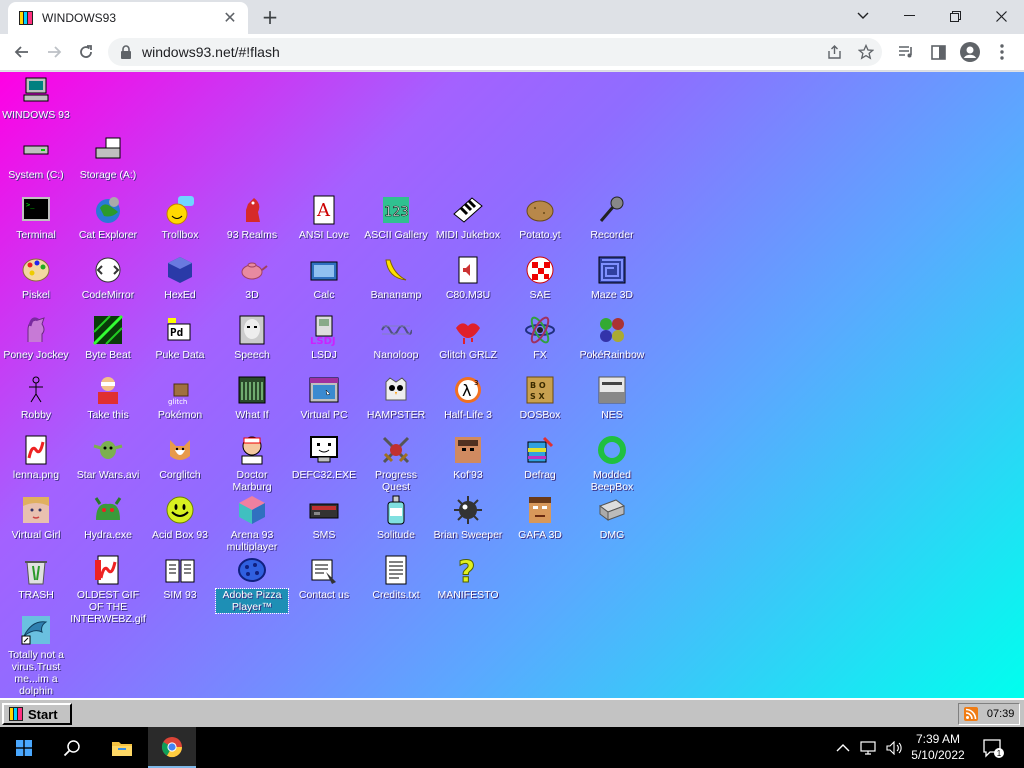 The image size is (1024, 768). What do you see at coordinates (22, 52) in the screenshot?
I see `back-button` at bounding box center [22, 52].